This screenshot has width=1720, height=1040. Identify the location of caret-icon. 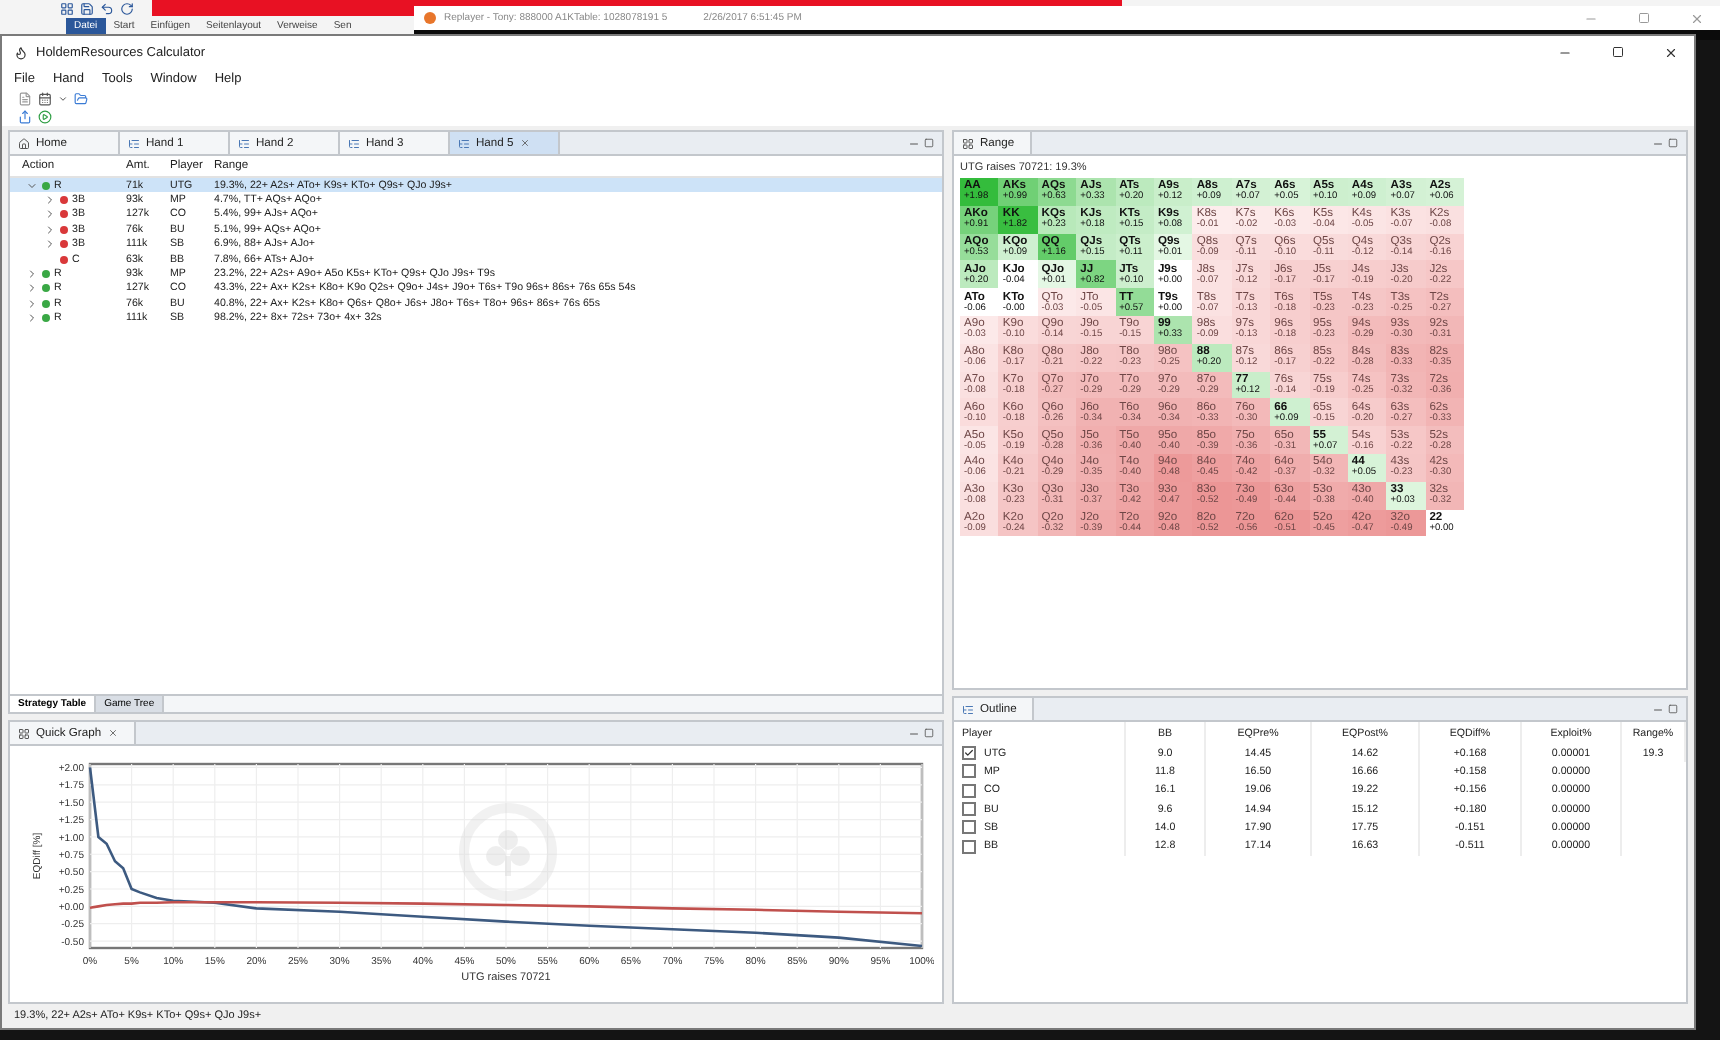
(63, 99).